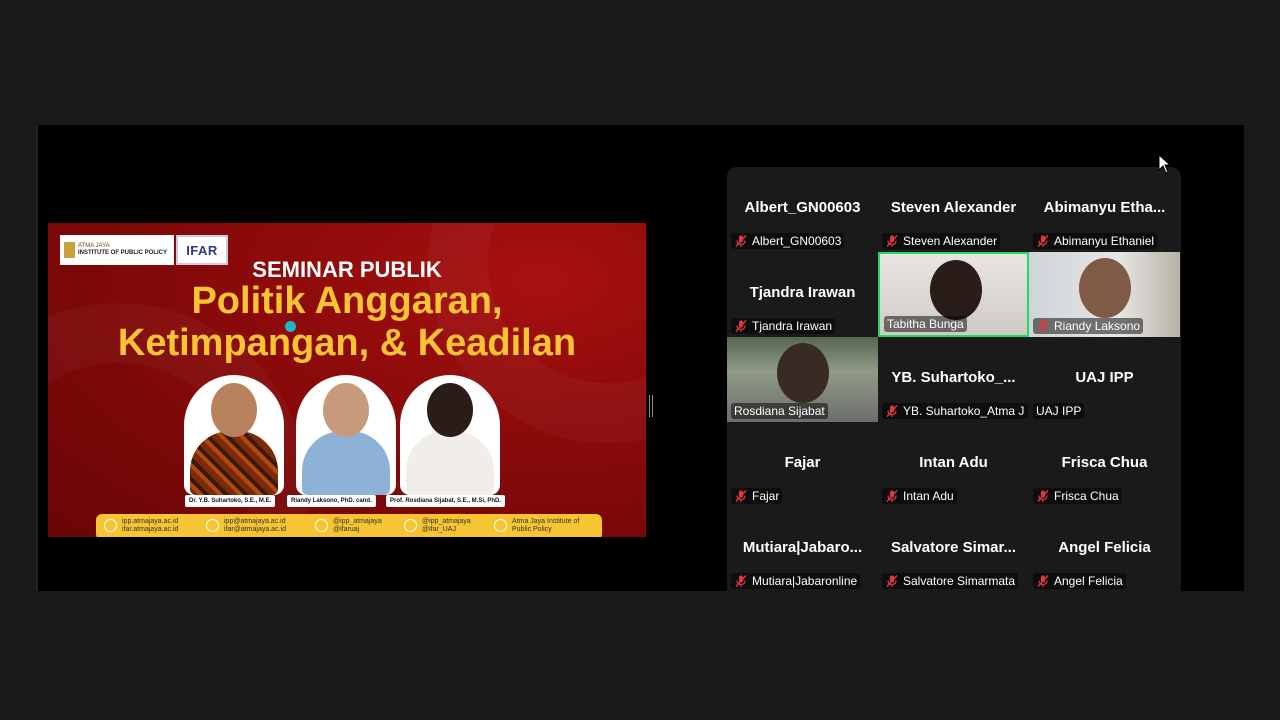 This screenshot has height=720, width=1280. I want to click on participant-name-label: Tjandra Irawan, so click(783, 326).